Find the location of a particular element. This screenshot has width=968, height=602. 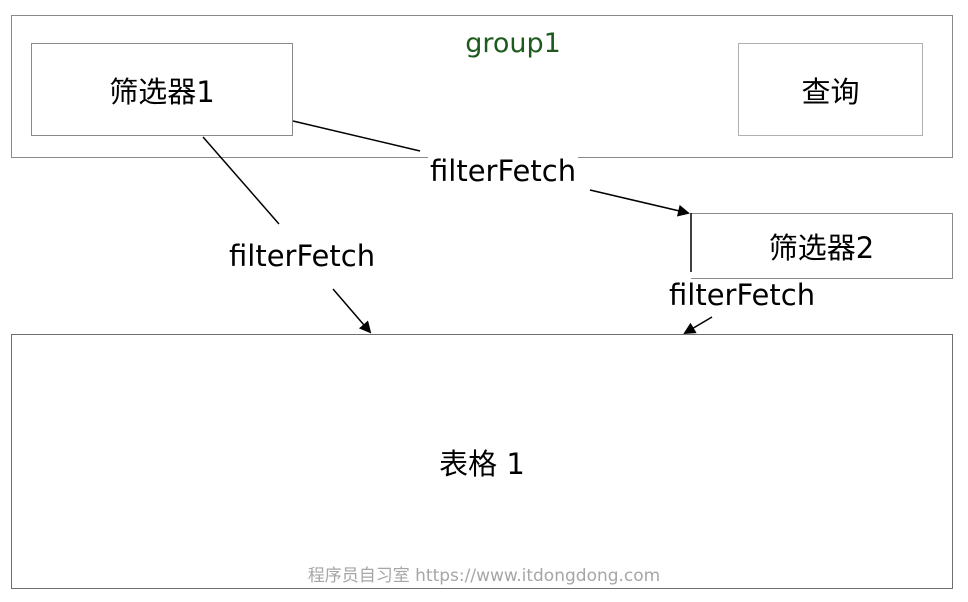

watermark: 程序员自习室 https://www.itdongdong.com is located at coordinates (484, 576).